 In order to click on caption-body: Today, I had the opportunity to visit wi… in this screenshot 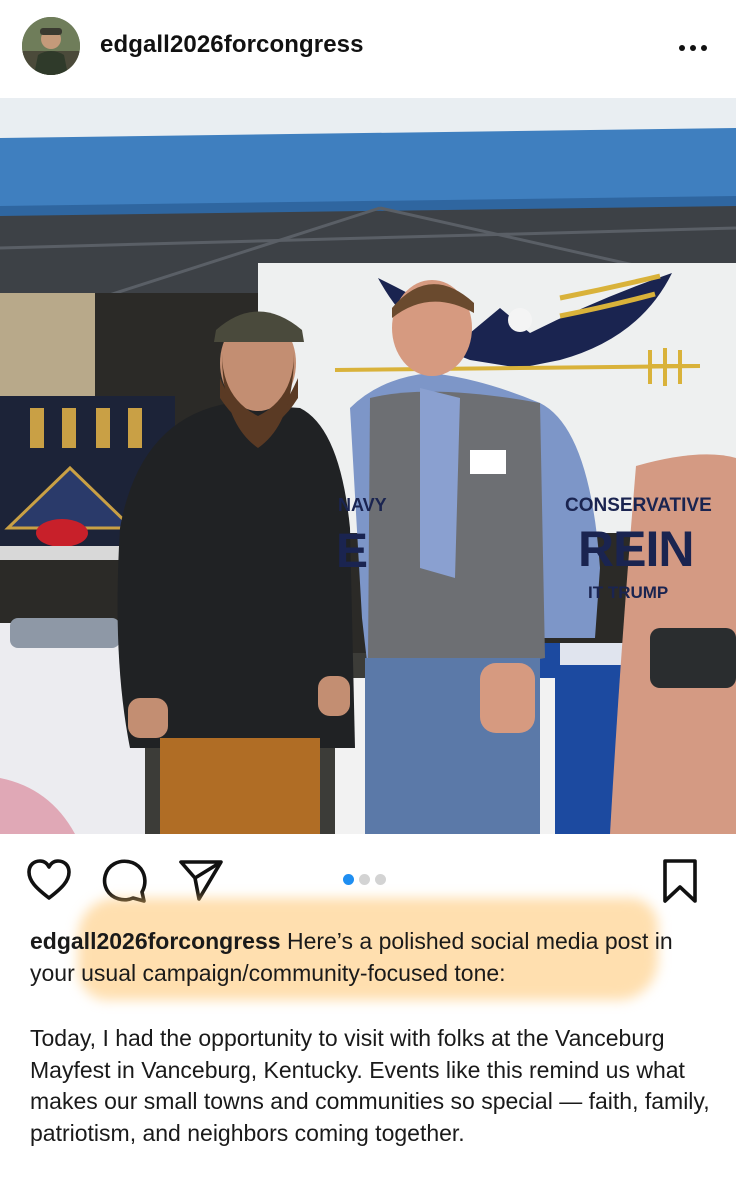, I will do `click(370, 1085)`.